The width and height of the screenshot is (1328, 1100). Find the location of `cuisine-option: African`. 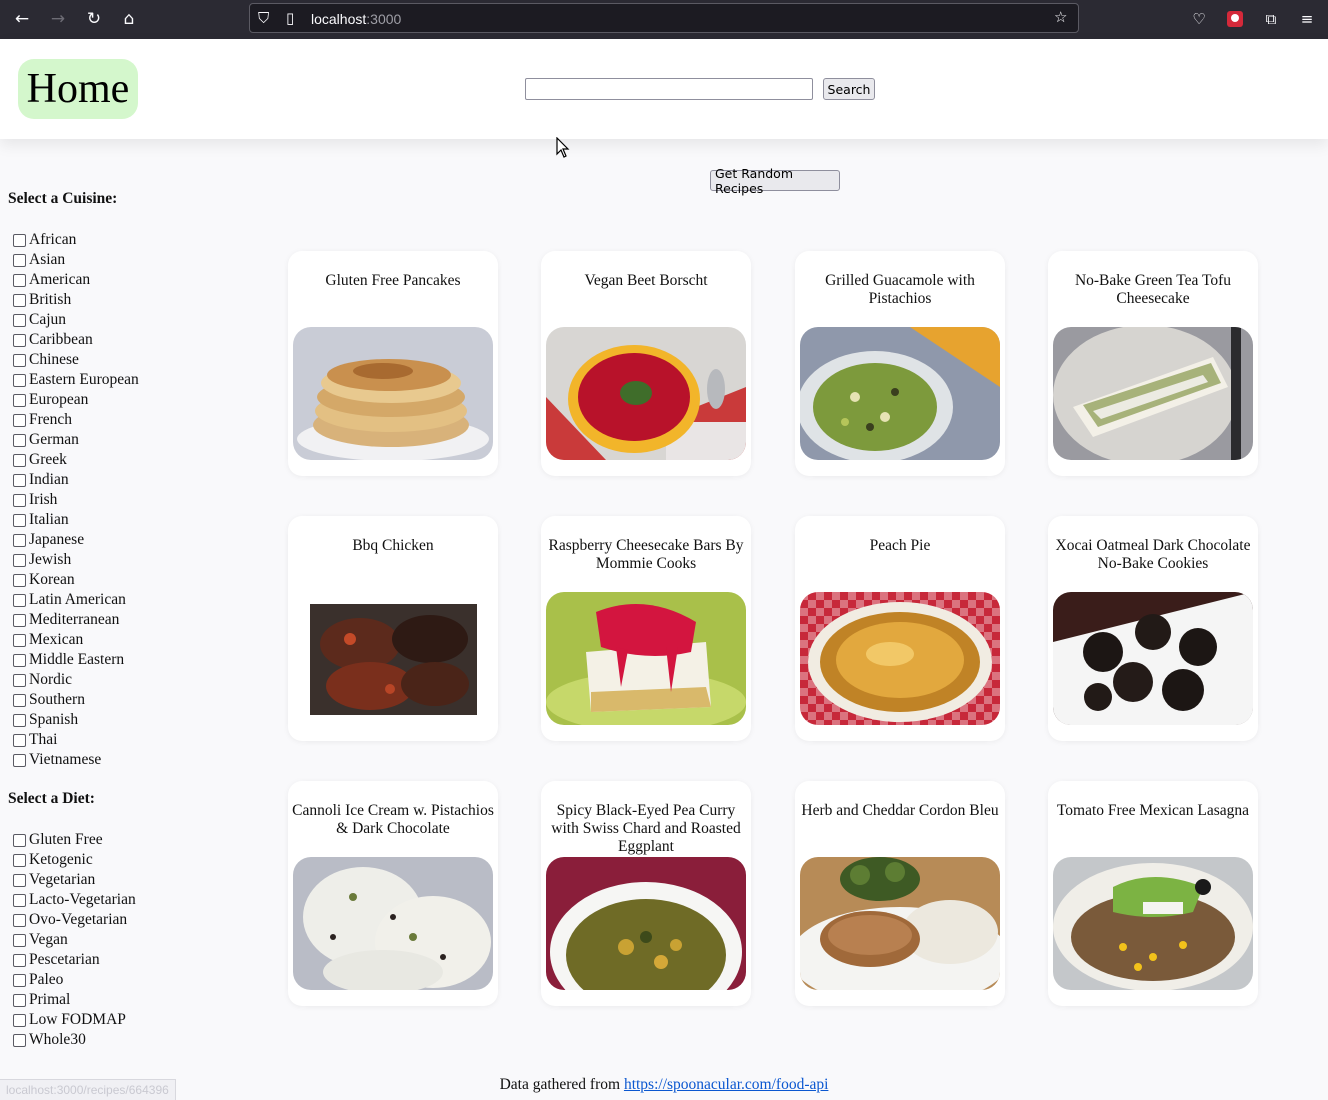

cuisine-option: African is located at coordinates (75, 240).